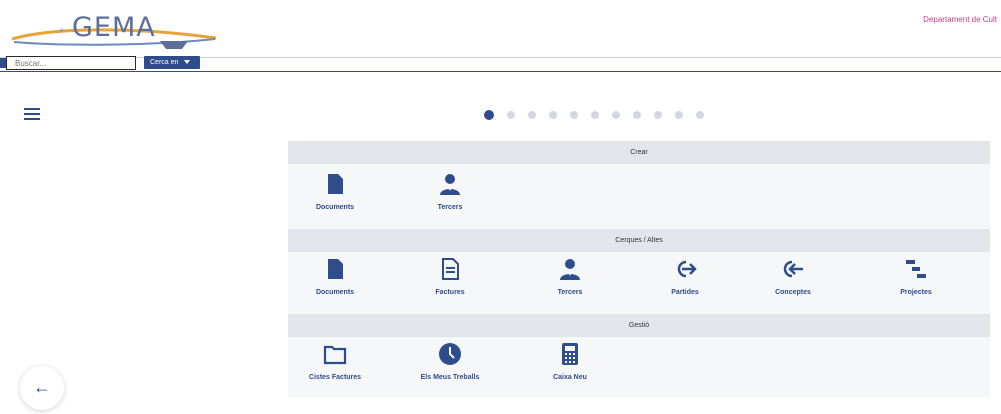 This screenshot has width=1001, height=414. Describe the element at coordinates (639, 152) in the screenshot. I see `section-header: Crear` at that location.